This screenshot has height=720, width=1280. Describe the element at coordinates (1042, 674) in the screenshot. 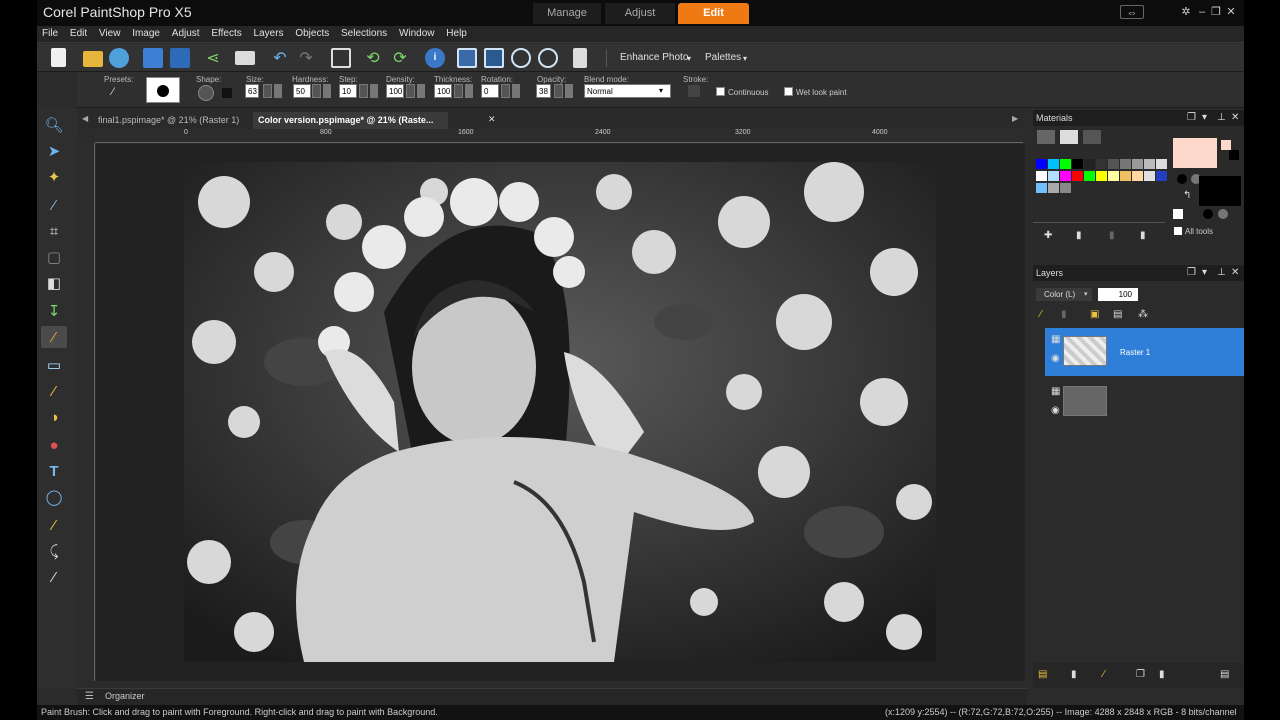

I see `new-layer-icon: ▤` at that location.